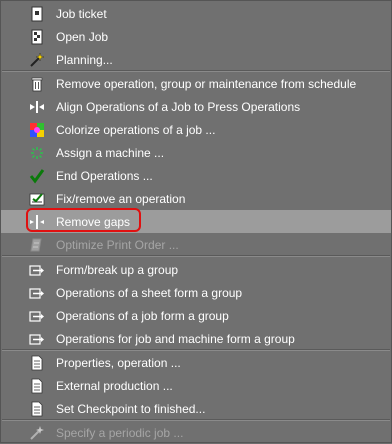  Describe the element at coordinates (37, 84) in the screenshot. I see `trash-icon` at that location.